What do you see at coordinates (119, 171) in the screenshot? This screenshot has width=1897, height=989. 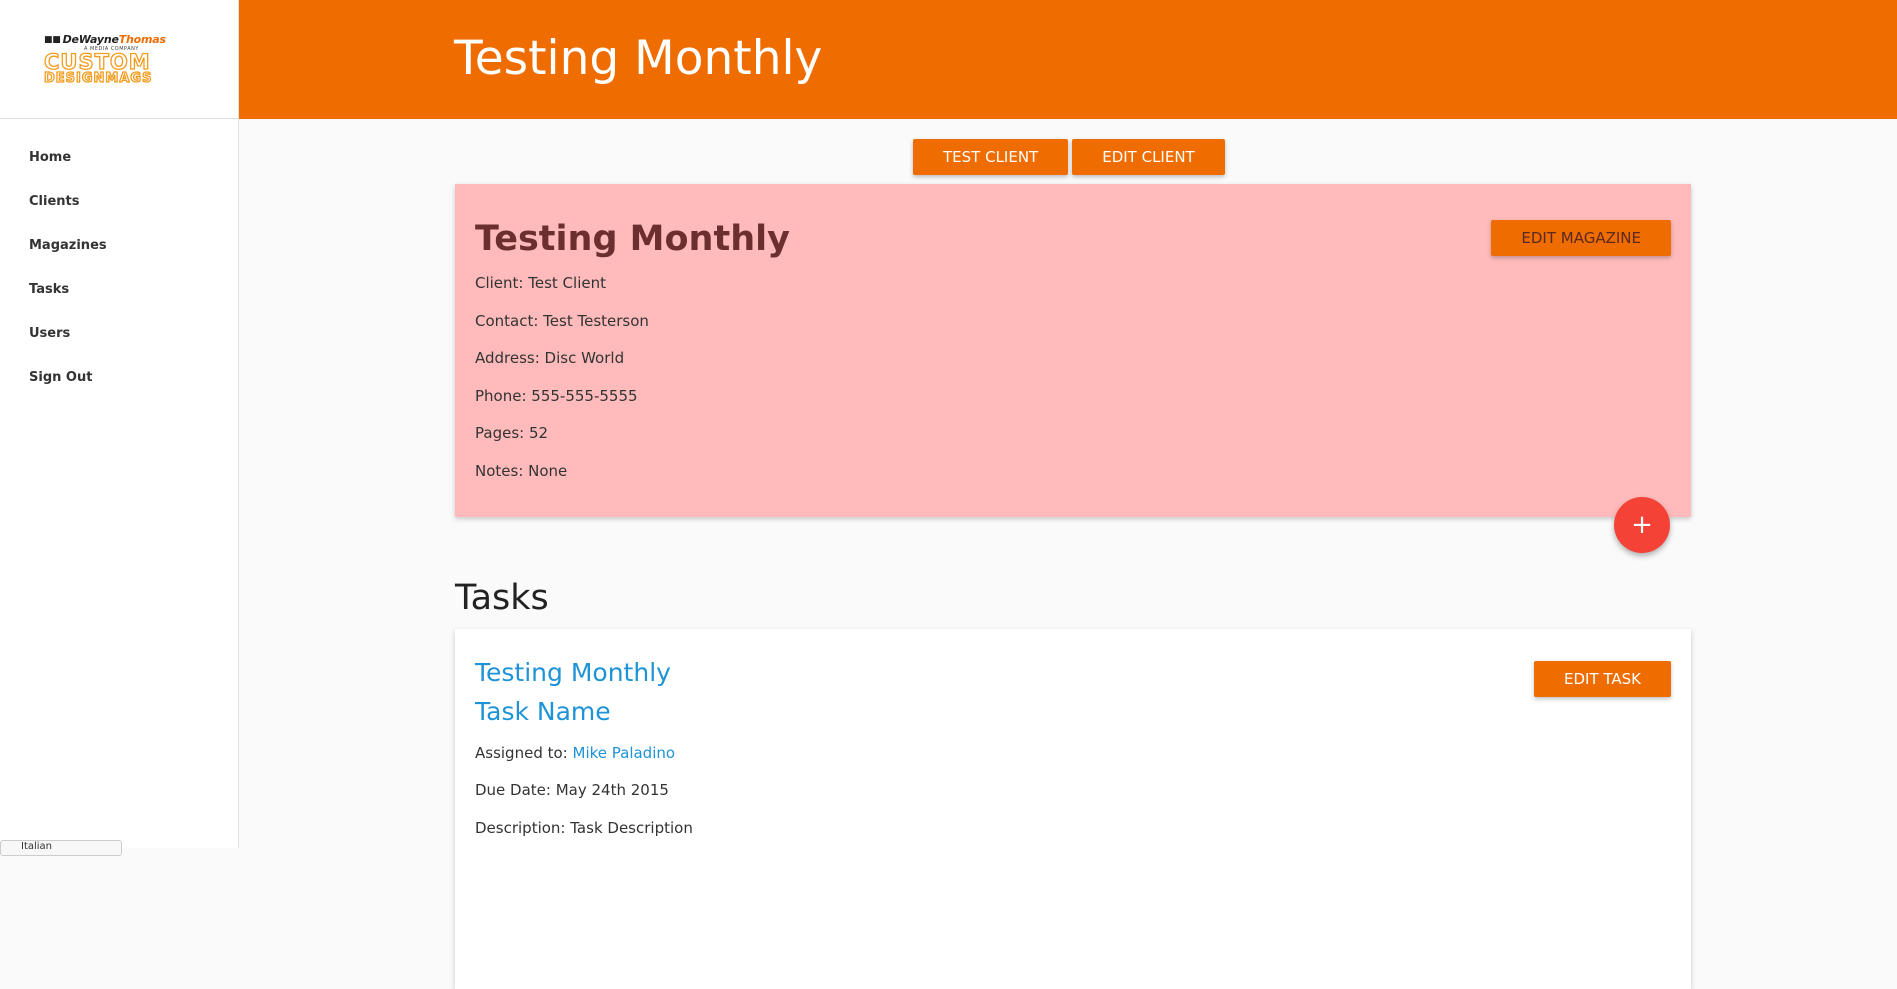 I see `sidebar-item-home: Home` at bounding box center [119, 171].